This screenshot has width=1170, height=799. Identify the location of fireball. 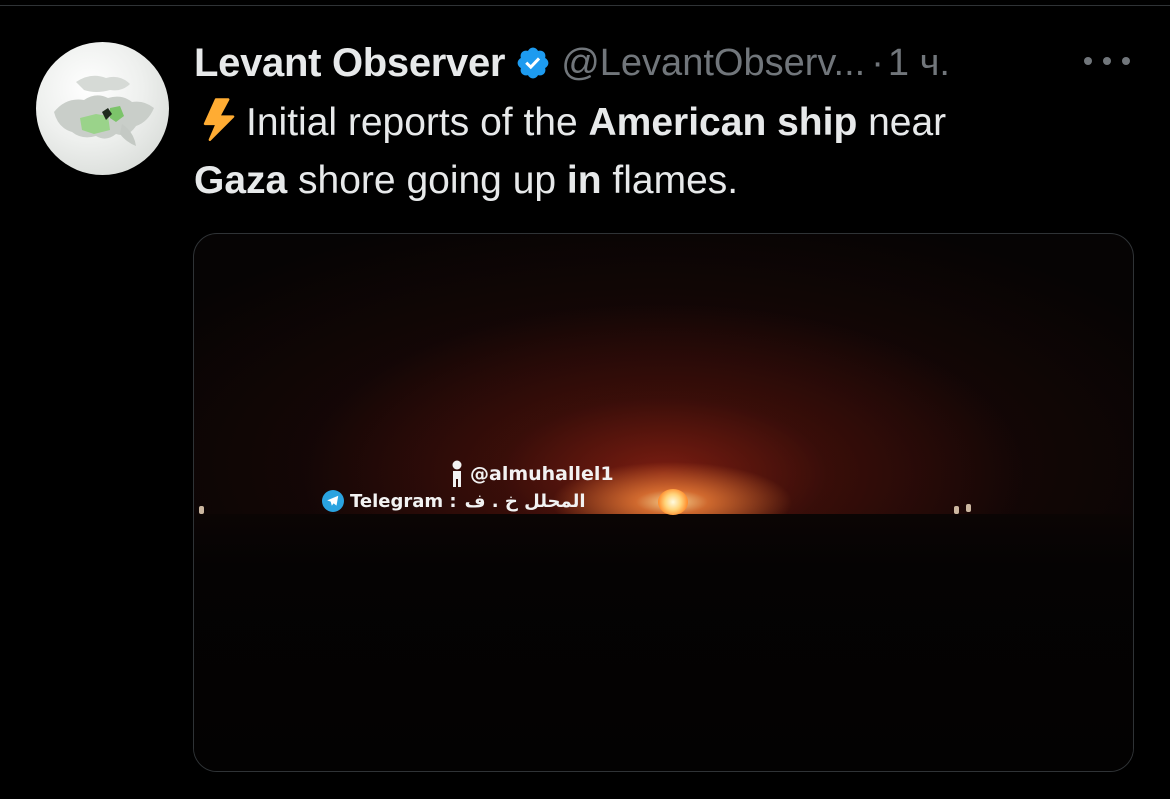
(673, 502).